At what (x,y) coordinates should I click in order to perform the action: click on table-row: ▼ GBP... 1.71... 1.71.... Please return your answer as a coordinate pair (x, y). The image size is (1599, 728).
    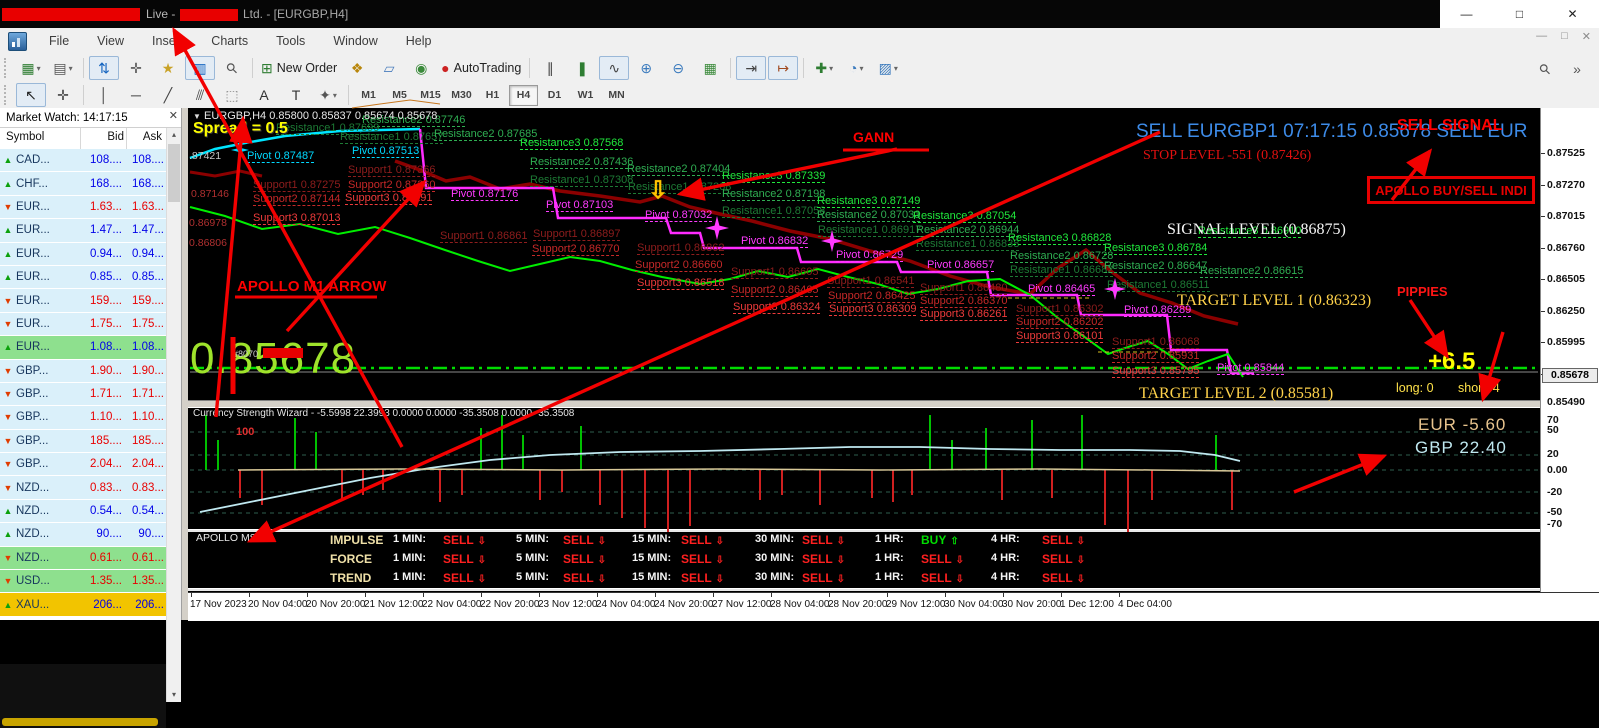
    Looking at the image, I should click on (83, 394).